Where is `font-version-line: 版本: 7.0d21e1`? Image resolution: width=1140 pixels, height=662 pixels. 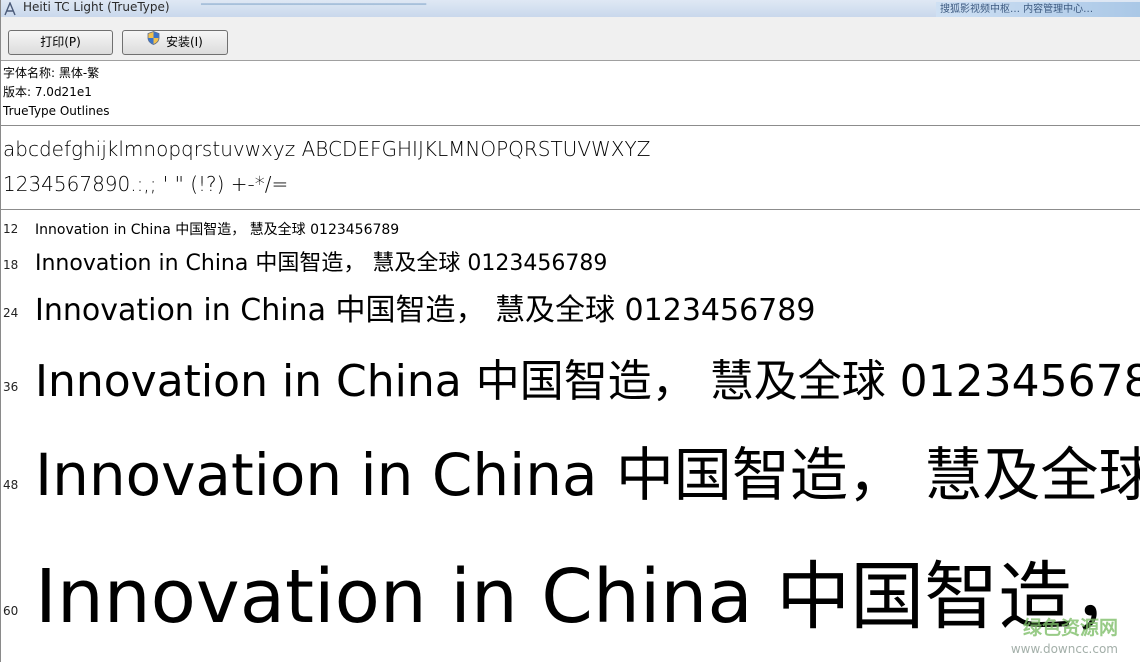
font-version-line: 版本: 7.0d21e1 is located at coordinates (47, 92).